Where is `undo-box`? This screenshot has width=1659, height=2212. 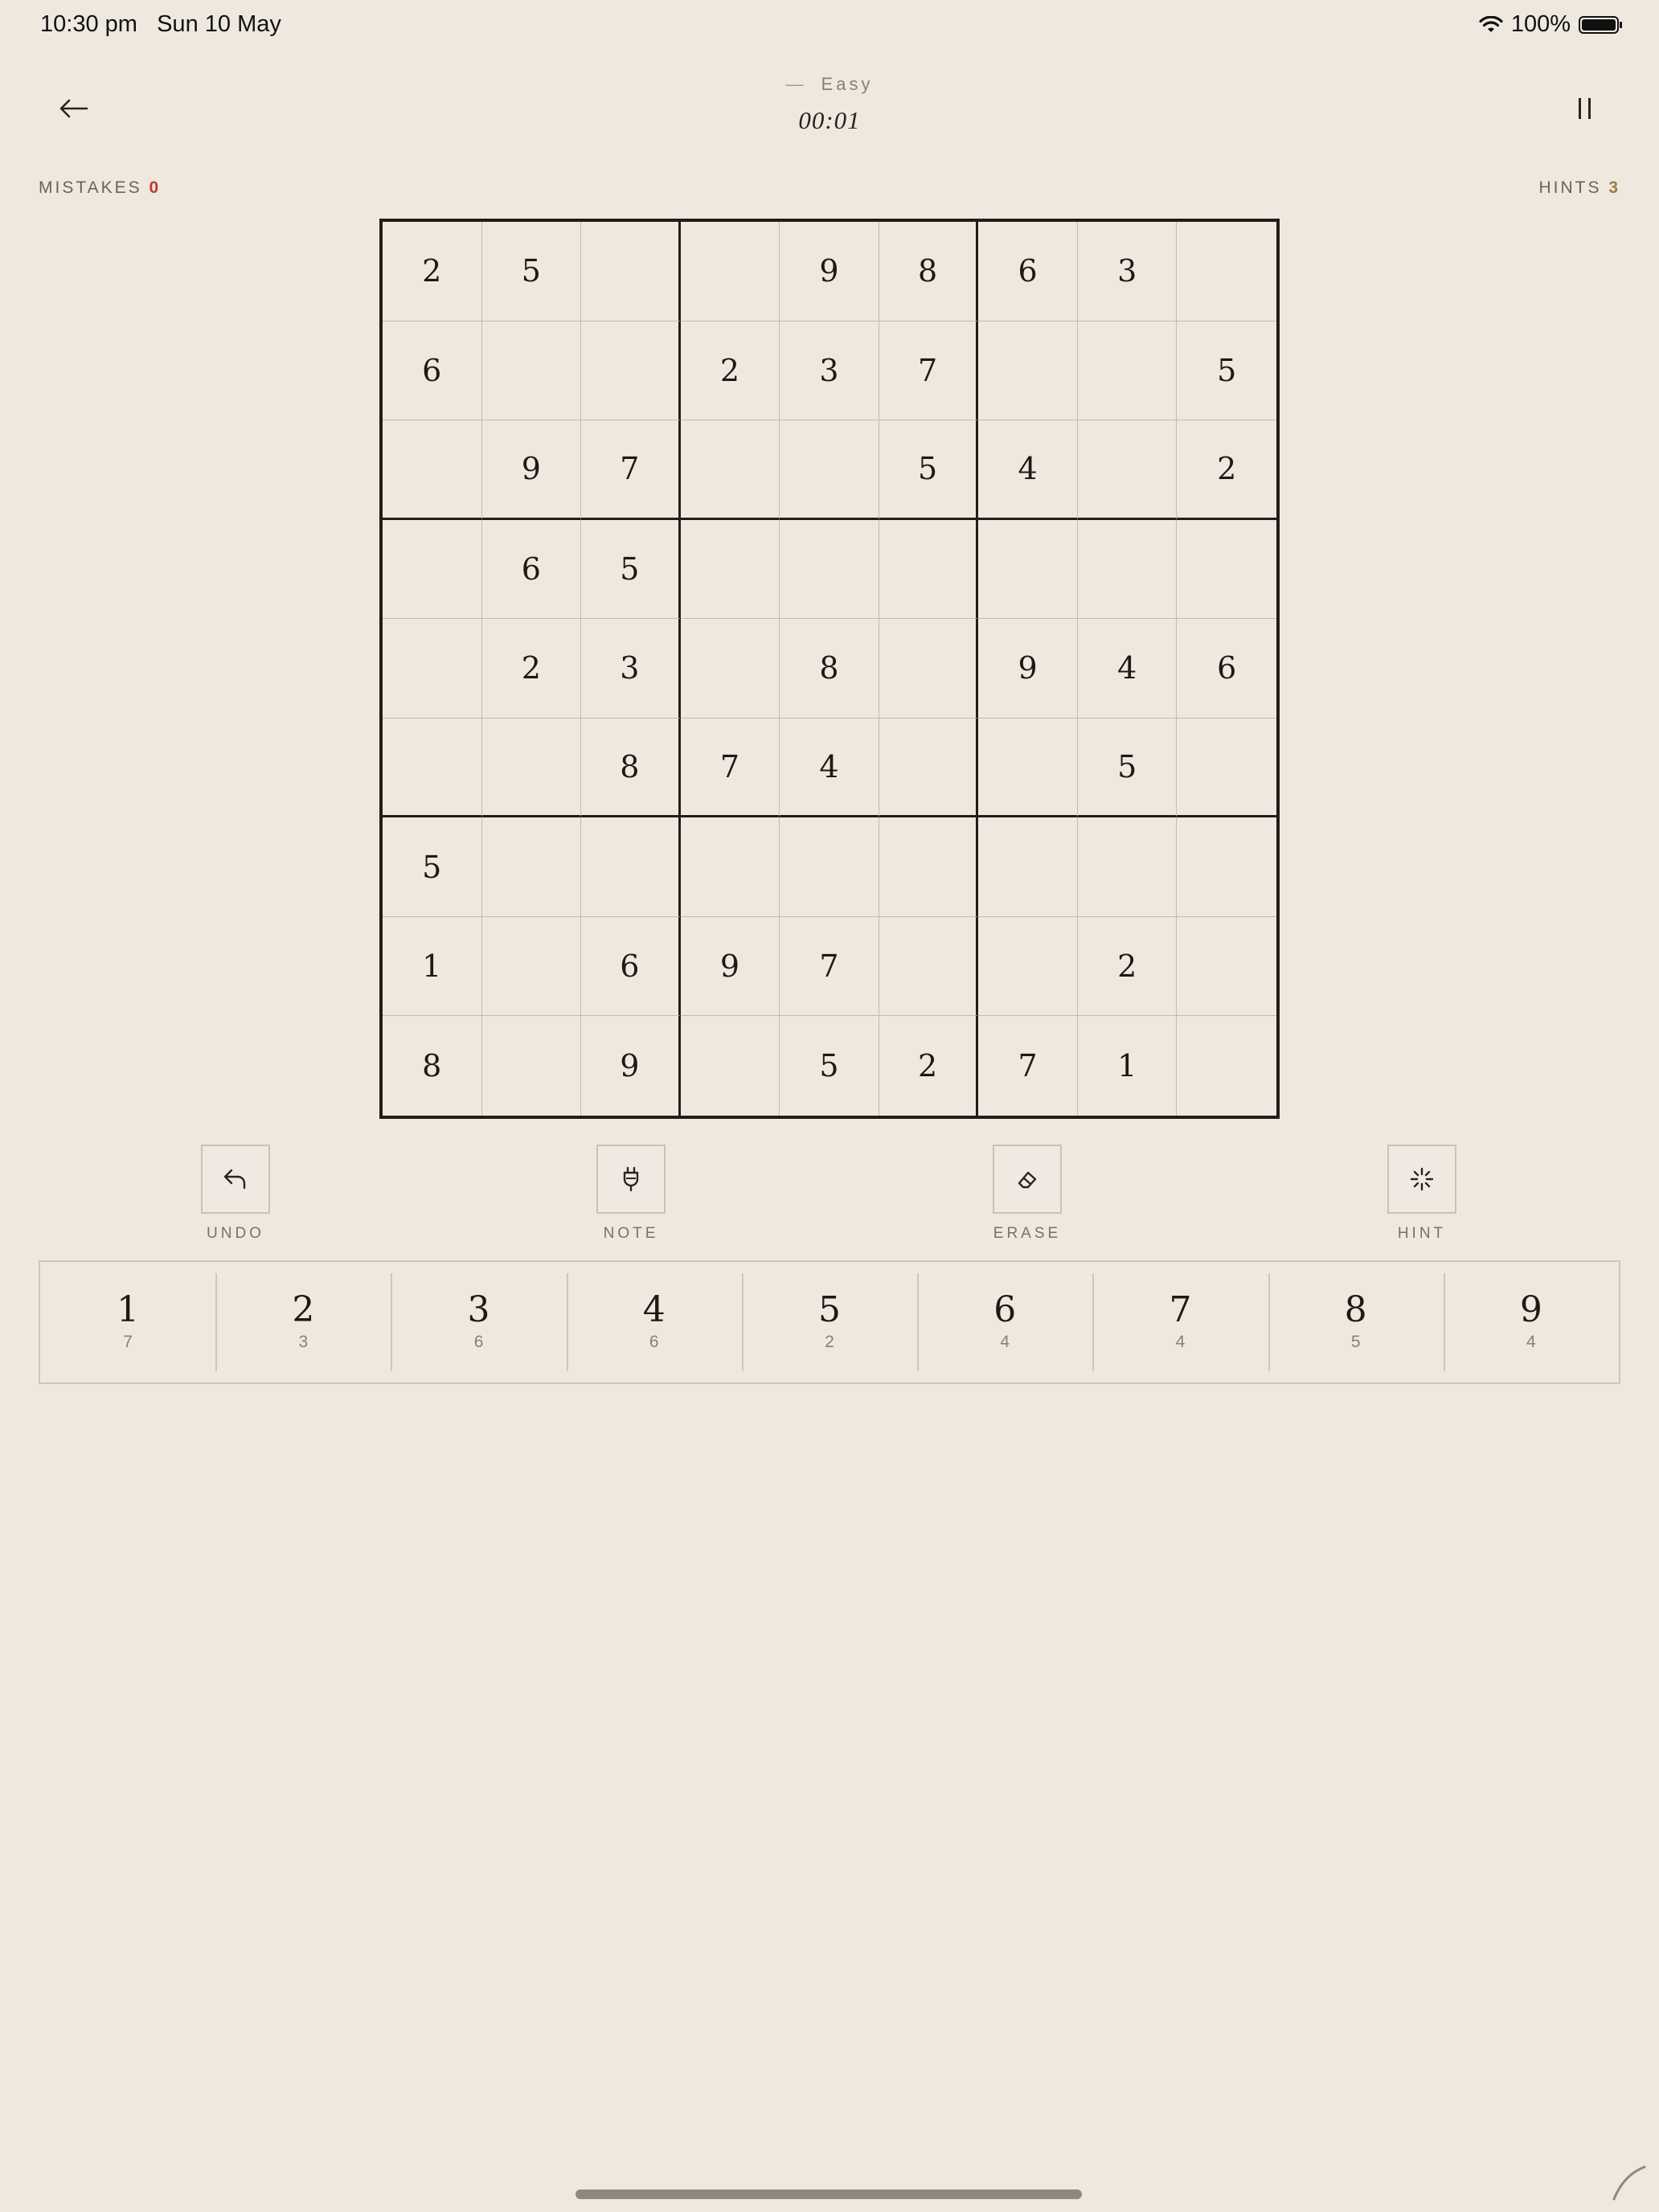
undo-box is located at coordinates (235, 1179).